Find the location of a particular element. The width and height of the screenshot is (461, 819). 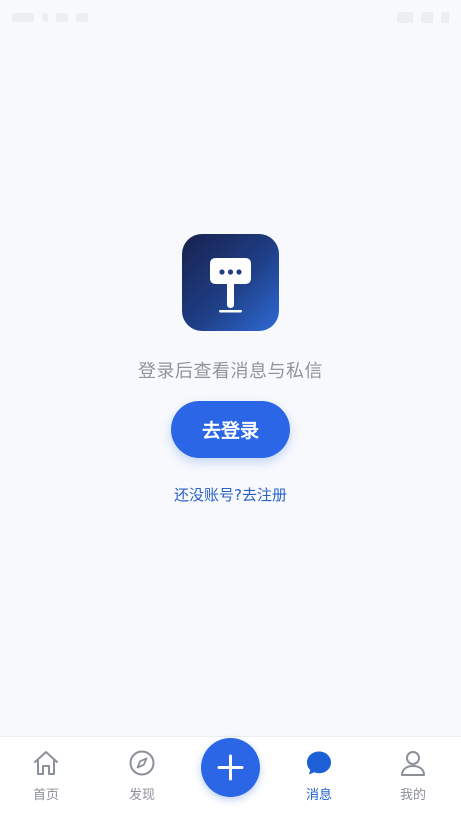

home-icon is located at coordinates (46, 763).